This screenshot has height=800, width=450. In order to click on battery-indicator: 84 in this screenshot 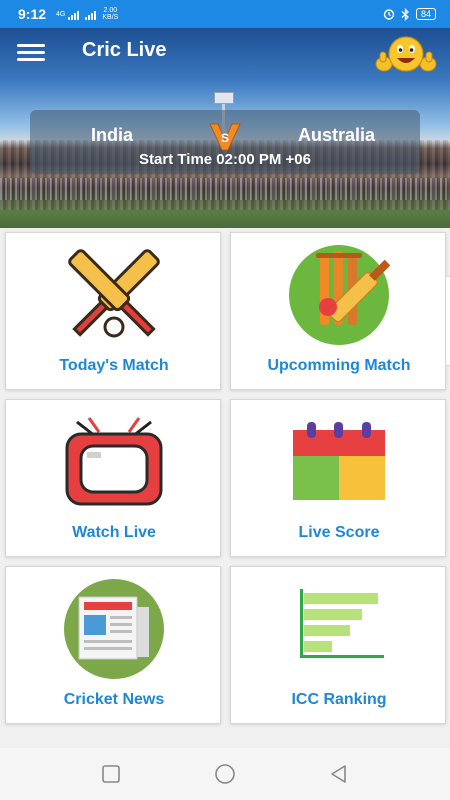, I will do `click(425, 14)`.